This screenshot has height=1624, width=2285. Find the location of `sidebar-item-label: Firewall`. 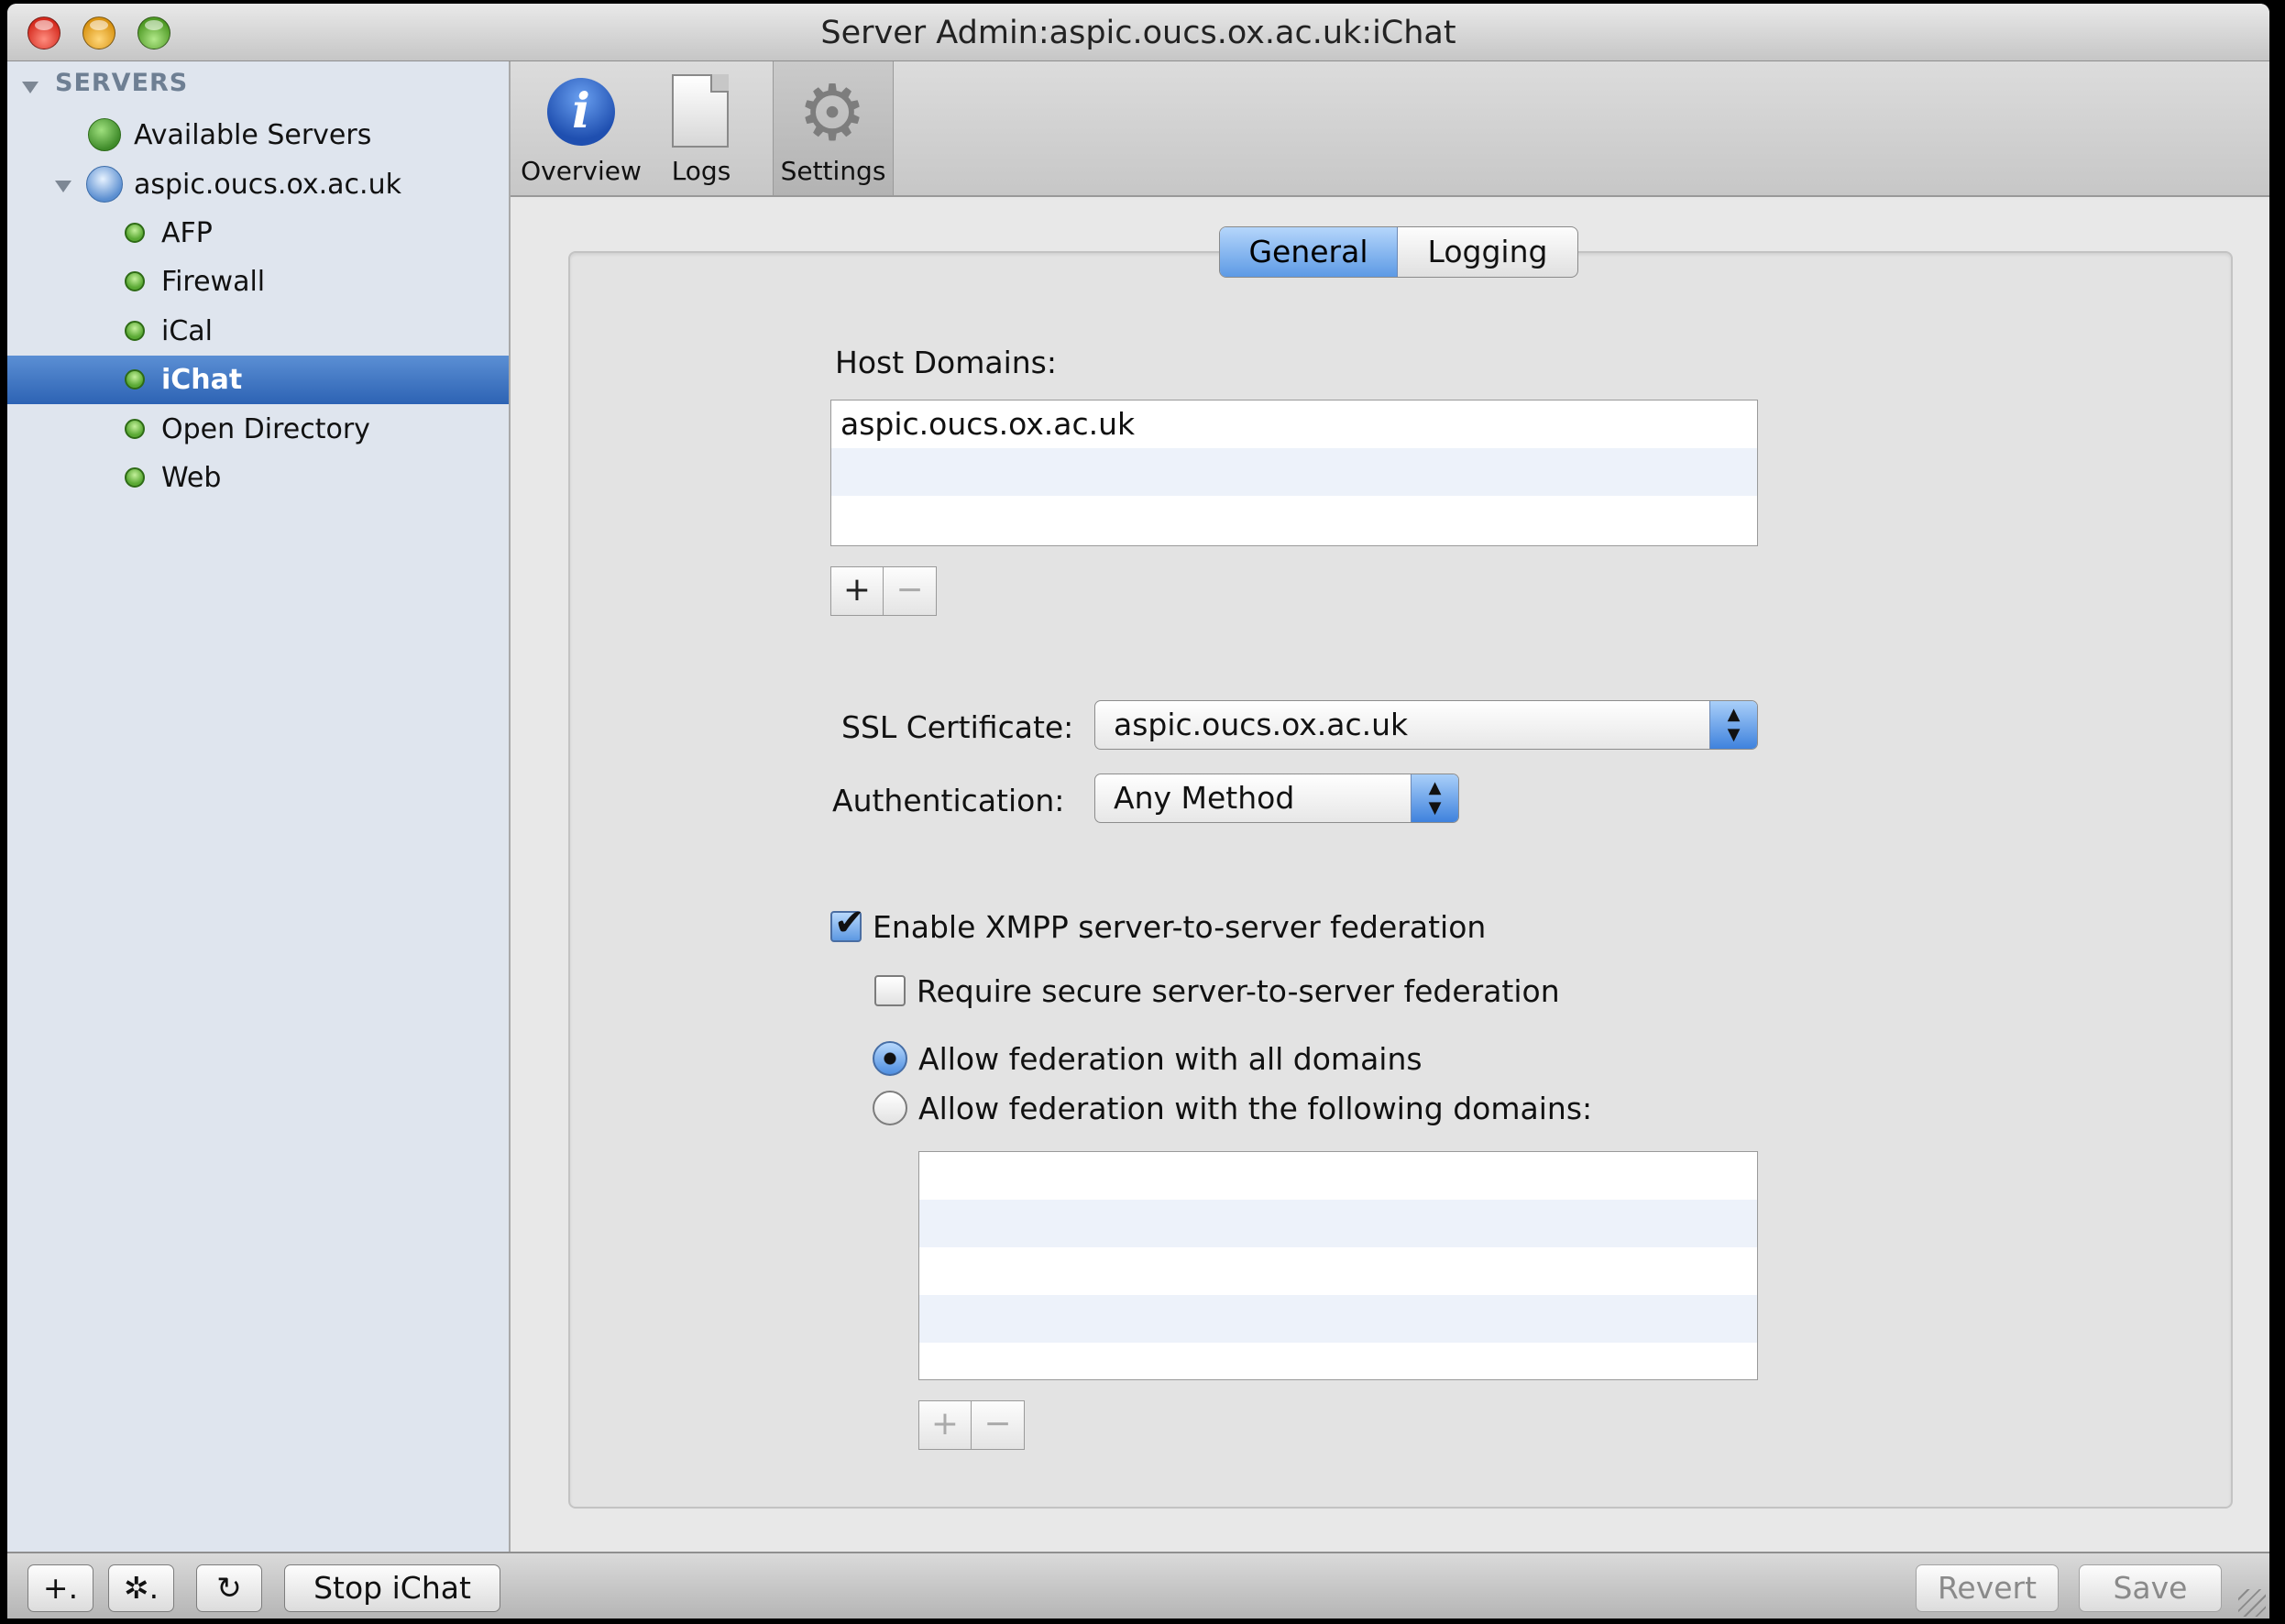

sidebar-item-label: Firewall is located at coordinates (214, 282).